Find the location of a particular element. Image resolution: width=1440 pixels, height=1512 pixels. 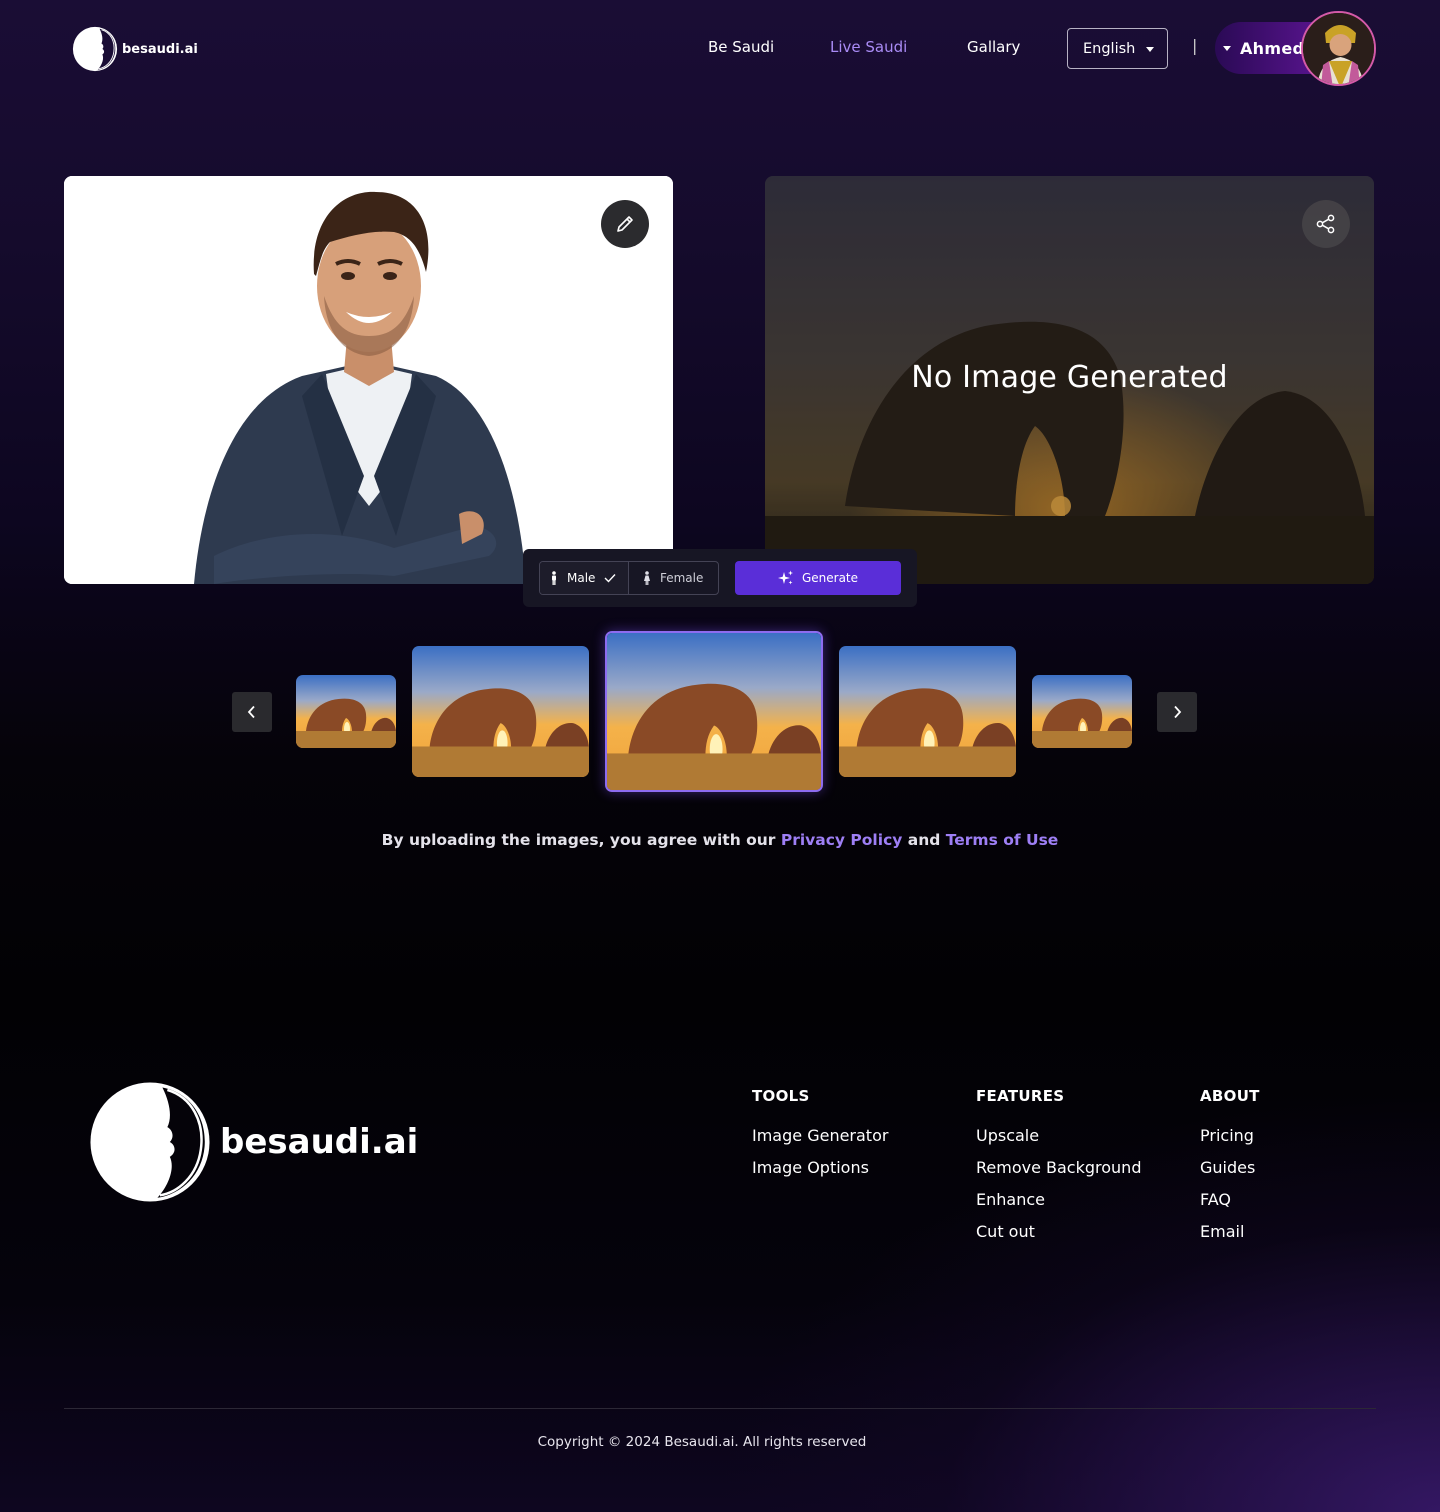

carousel-thumbnail-selected is located at coordinates (714, 711).